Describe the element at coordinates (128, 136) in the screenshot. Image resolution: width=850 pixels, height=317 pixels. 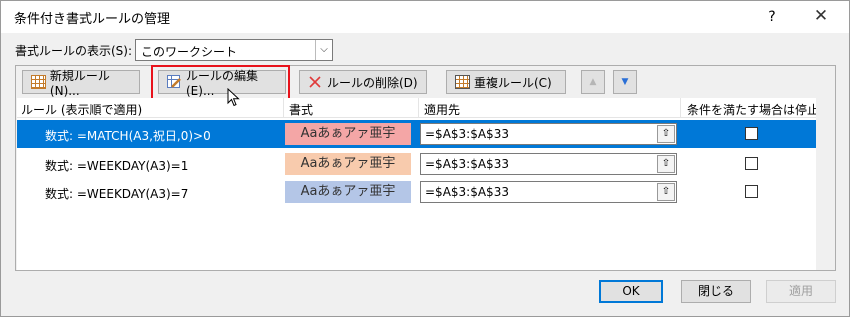
I see `rule-formula: 数式: =MATCH(A3,祝日,0)>0` at that location.